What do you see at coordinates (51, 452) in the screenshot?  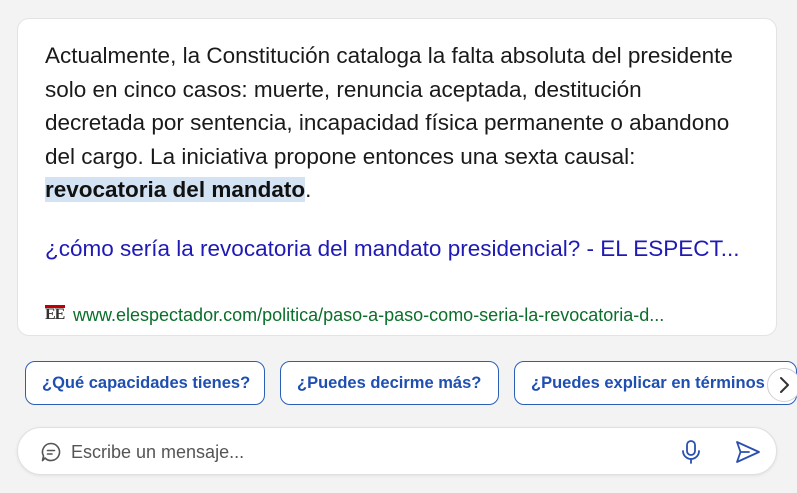 I see `chat-bubble-icon` at bounding box center [51, 452].